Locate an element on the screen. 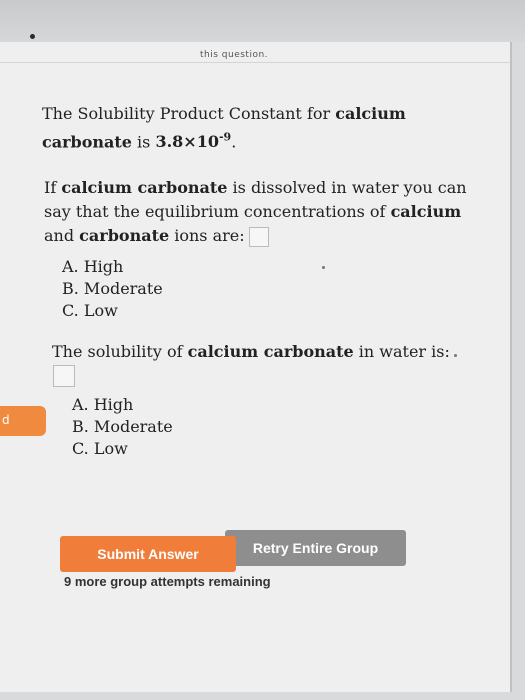  submit-answer-button: Submit Answer is located at coordinates (148, 554).